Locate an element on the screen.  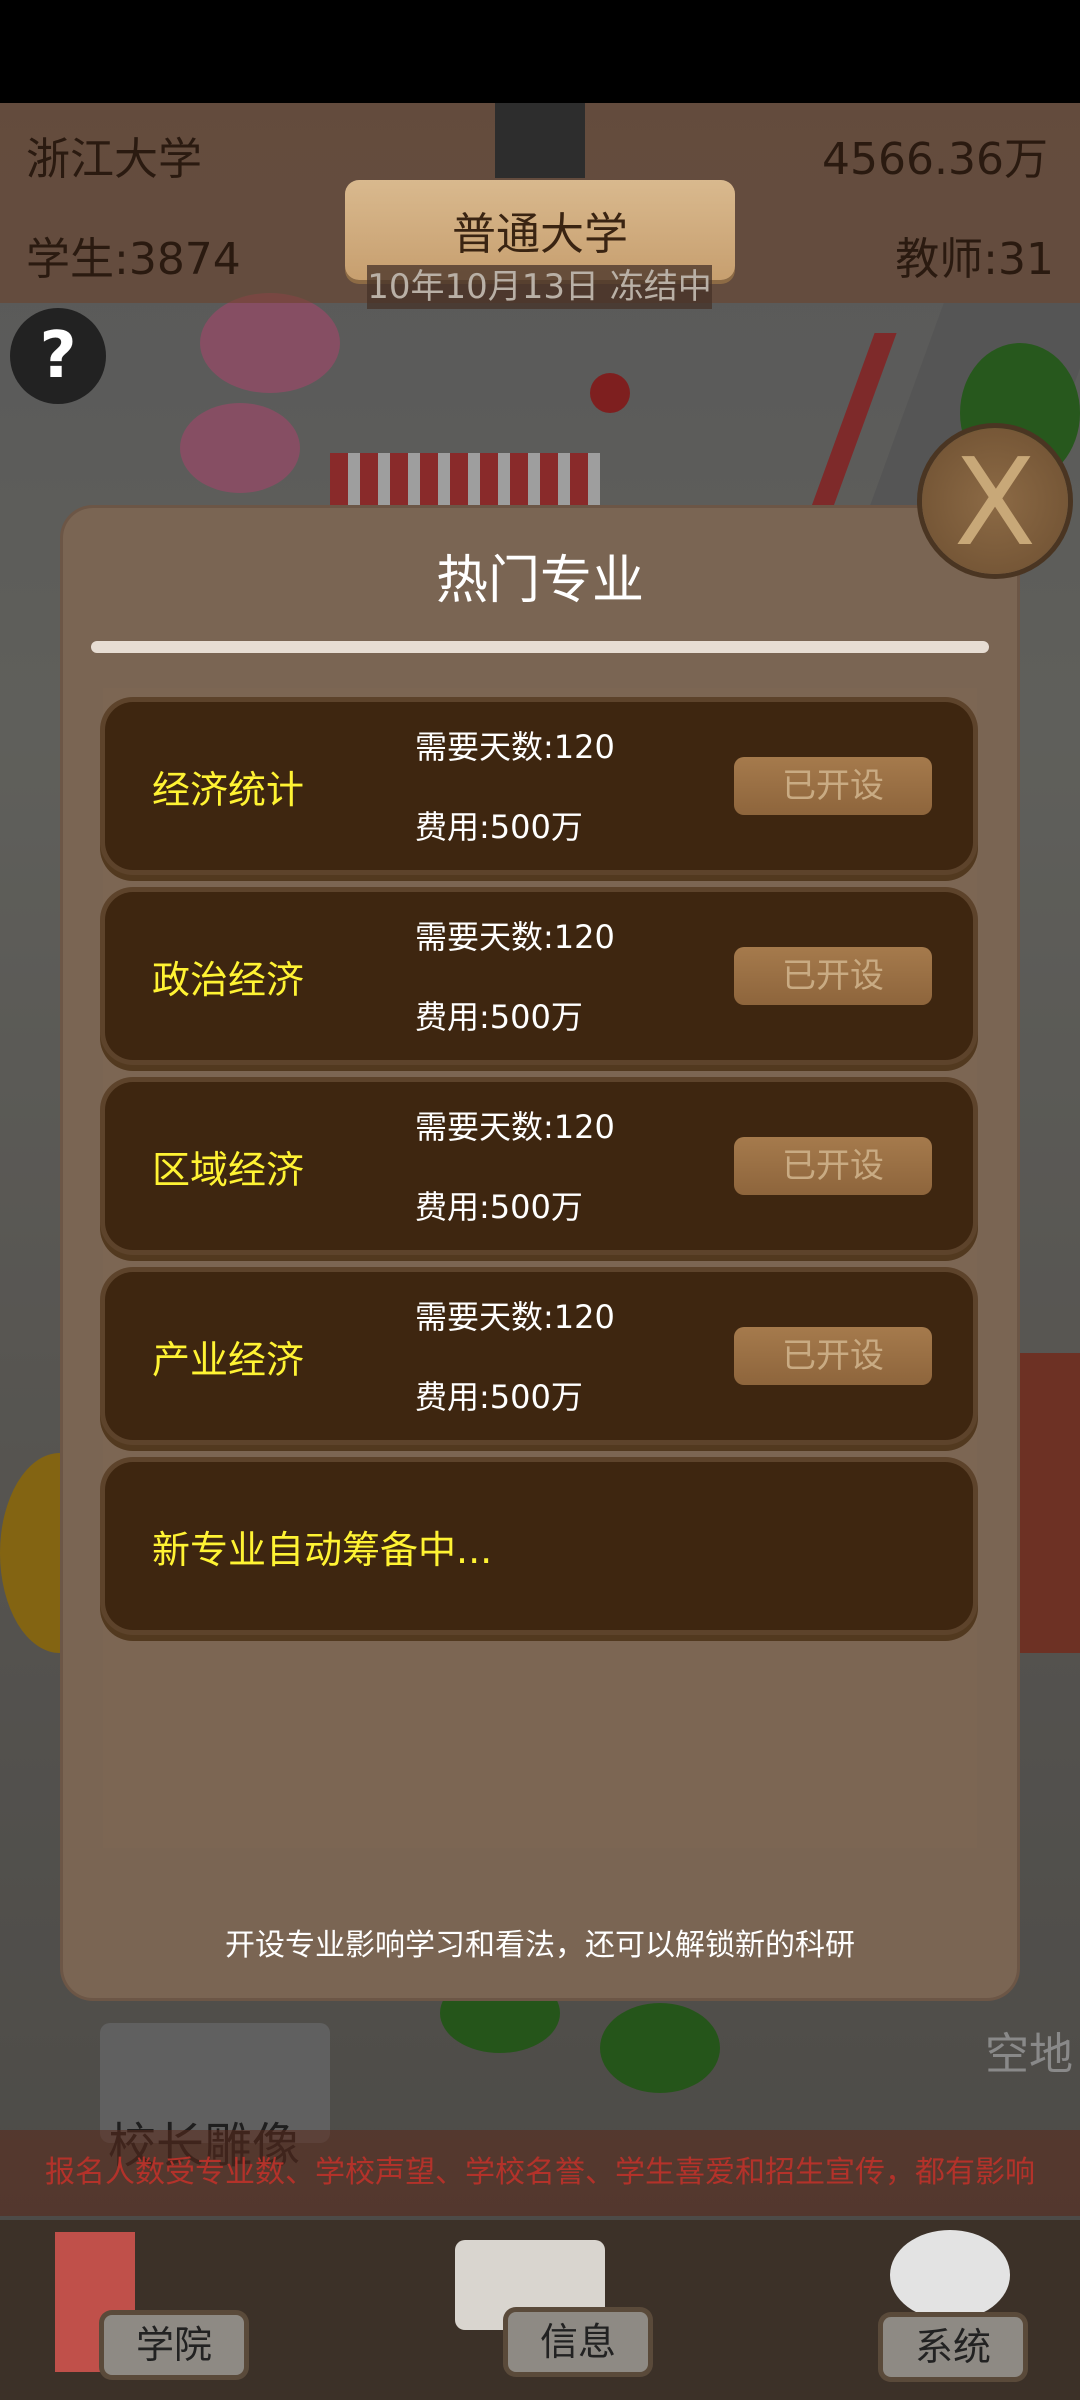
notice-ticker: 报名人数受专业数、学校声望、学校名誉、学生喜爱和招生宣传，都有影响 is located at coordinates (540, 2173).